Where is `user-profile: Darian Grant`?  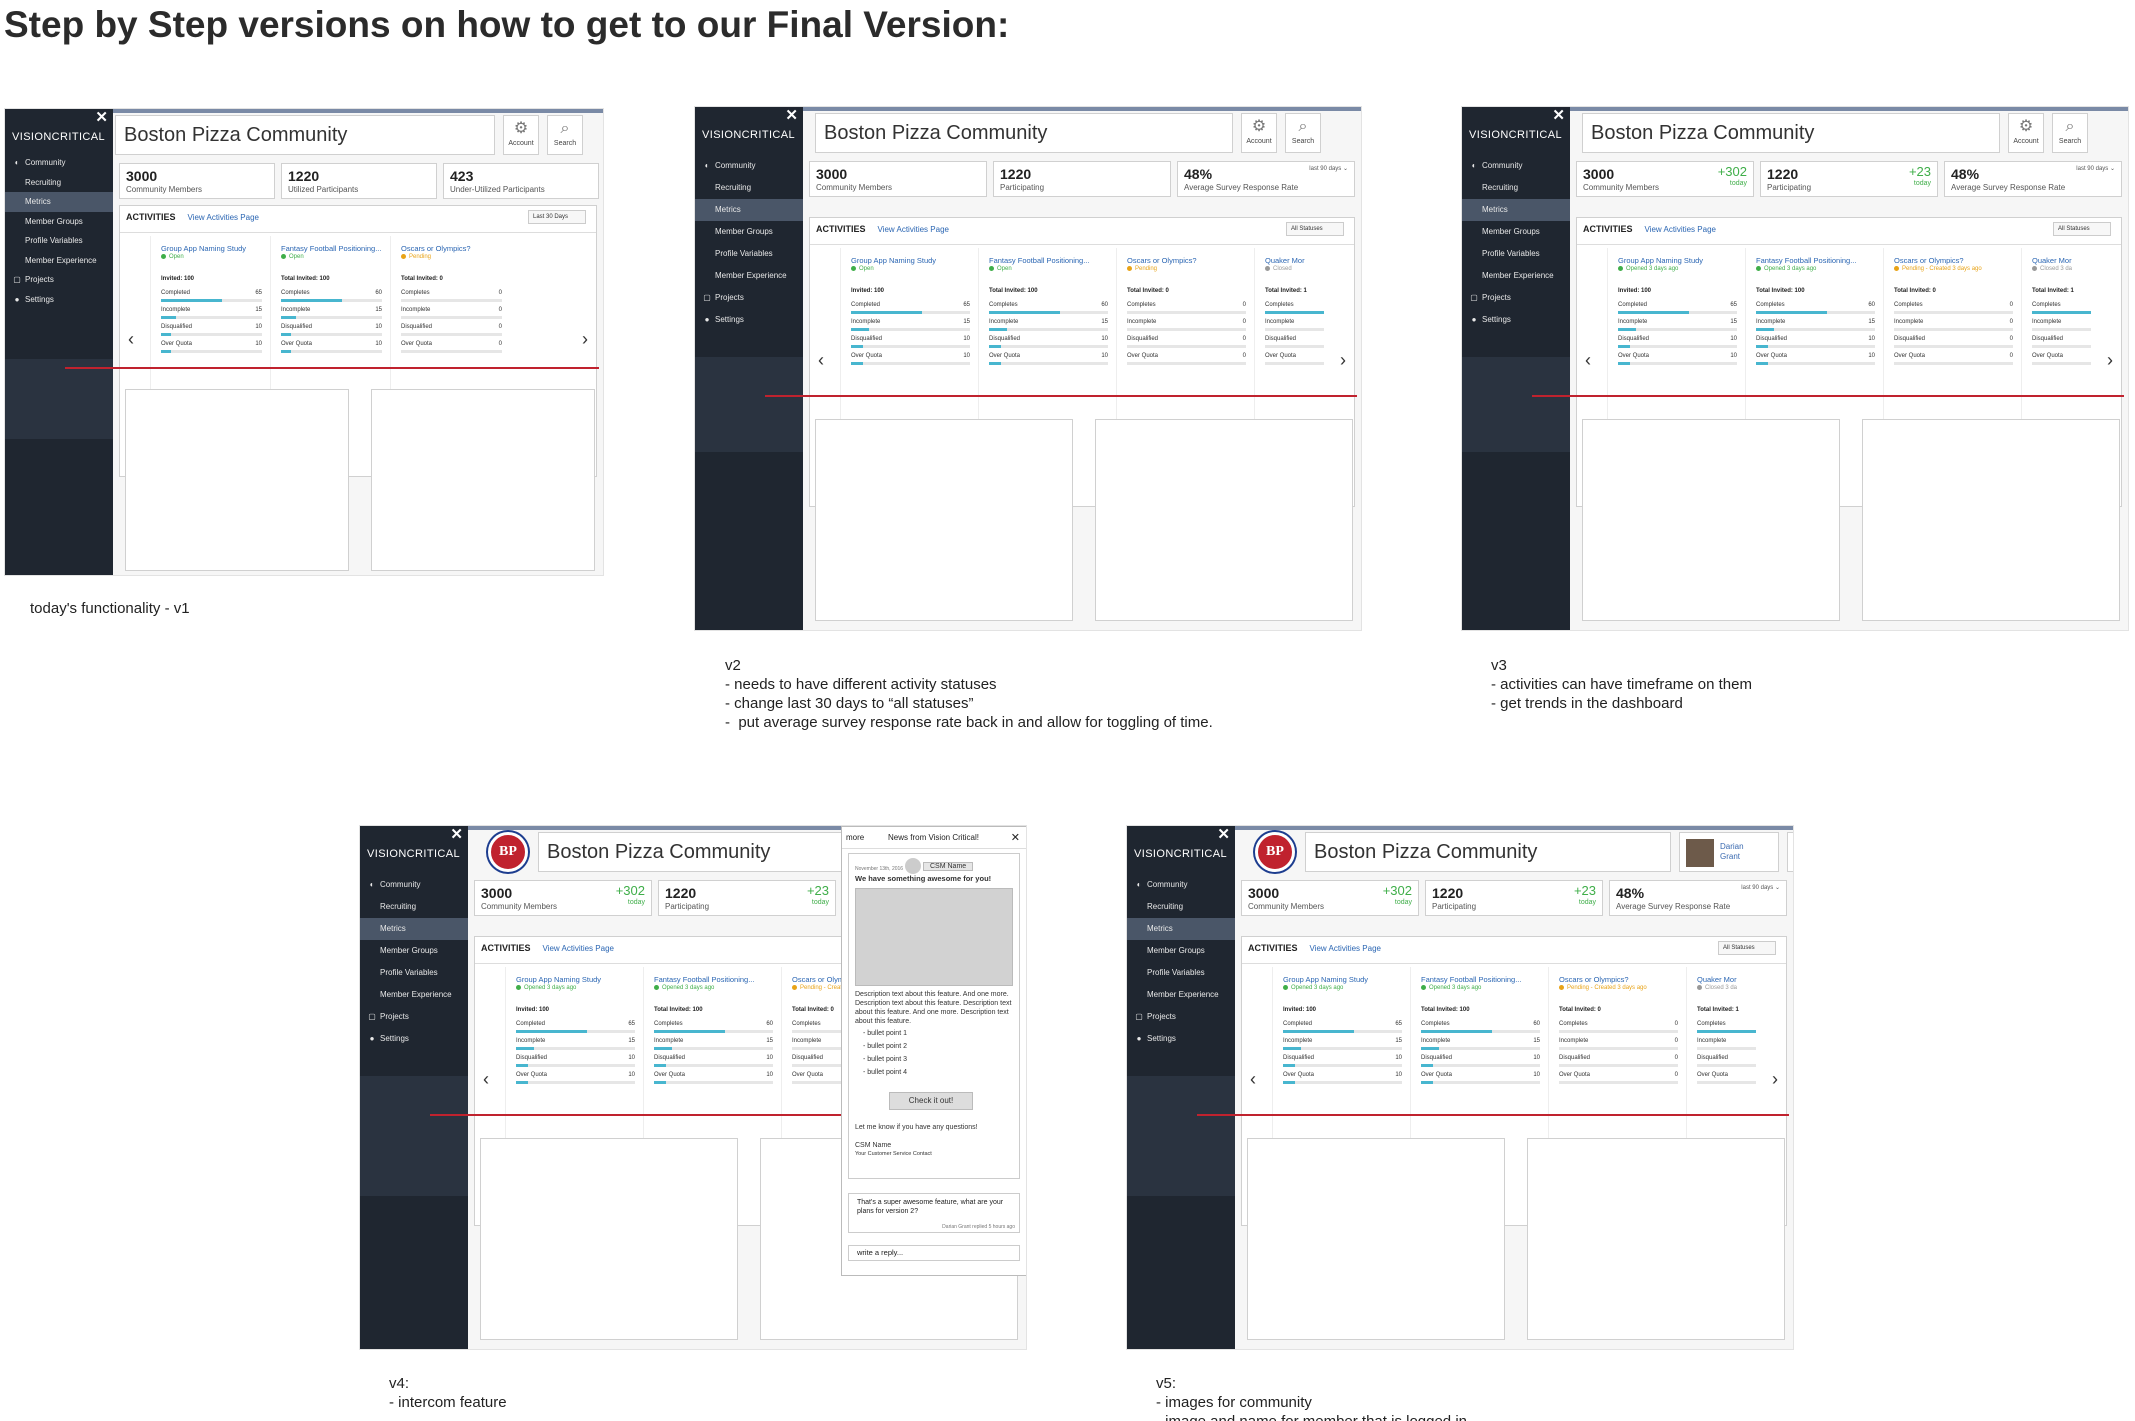 user-profile: Darian Grant is located at coordinates (1729, 852).